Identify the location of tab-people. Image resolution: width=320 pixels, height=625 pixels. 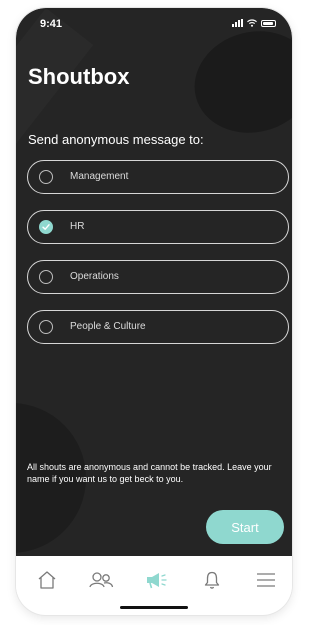
(101, 580).